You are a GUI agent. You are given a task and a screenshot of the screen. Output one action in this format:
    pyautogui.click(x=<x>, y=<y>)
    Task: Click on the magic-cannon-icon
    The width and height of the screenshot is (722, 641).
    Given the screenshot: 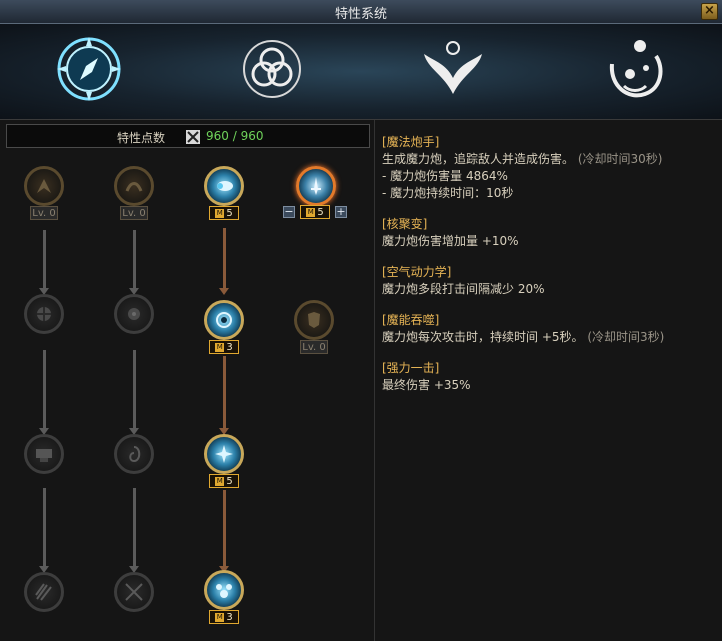 What is the action you would take?
    pyautogui.click(x=225, y=186)
    